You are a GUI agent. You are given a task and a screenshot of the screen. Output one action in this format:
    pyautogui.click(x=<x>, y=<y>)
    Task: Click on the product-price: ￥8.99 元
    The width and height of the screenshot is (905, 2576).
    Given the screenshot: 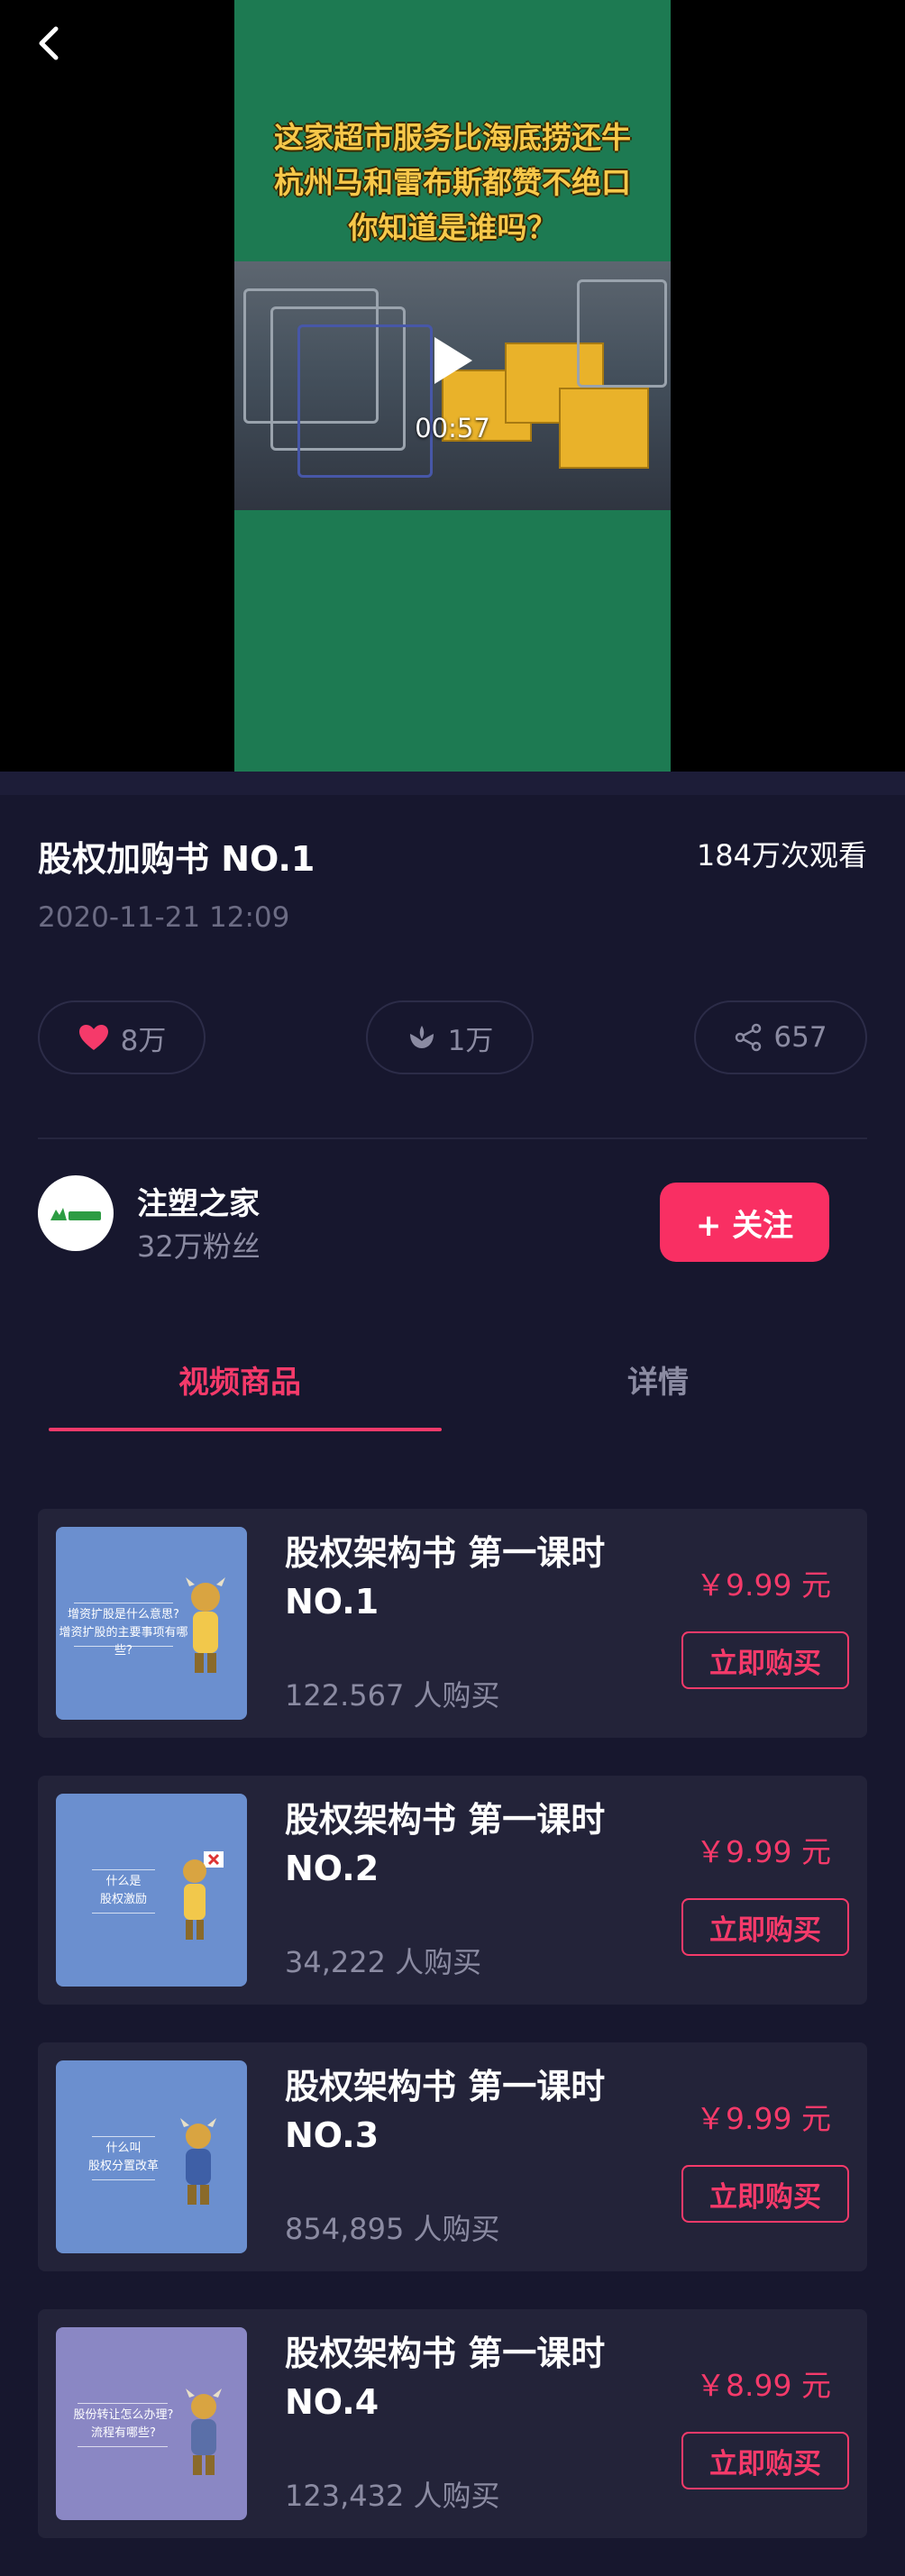 What is the action you would take?
    pyautogui.click(x=763, y=2385)
    